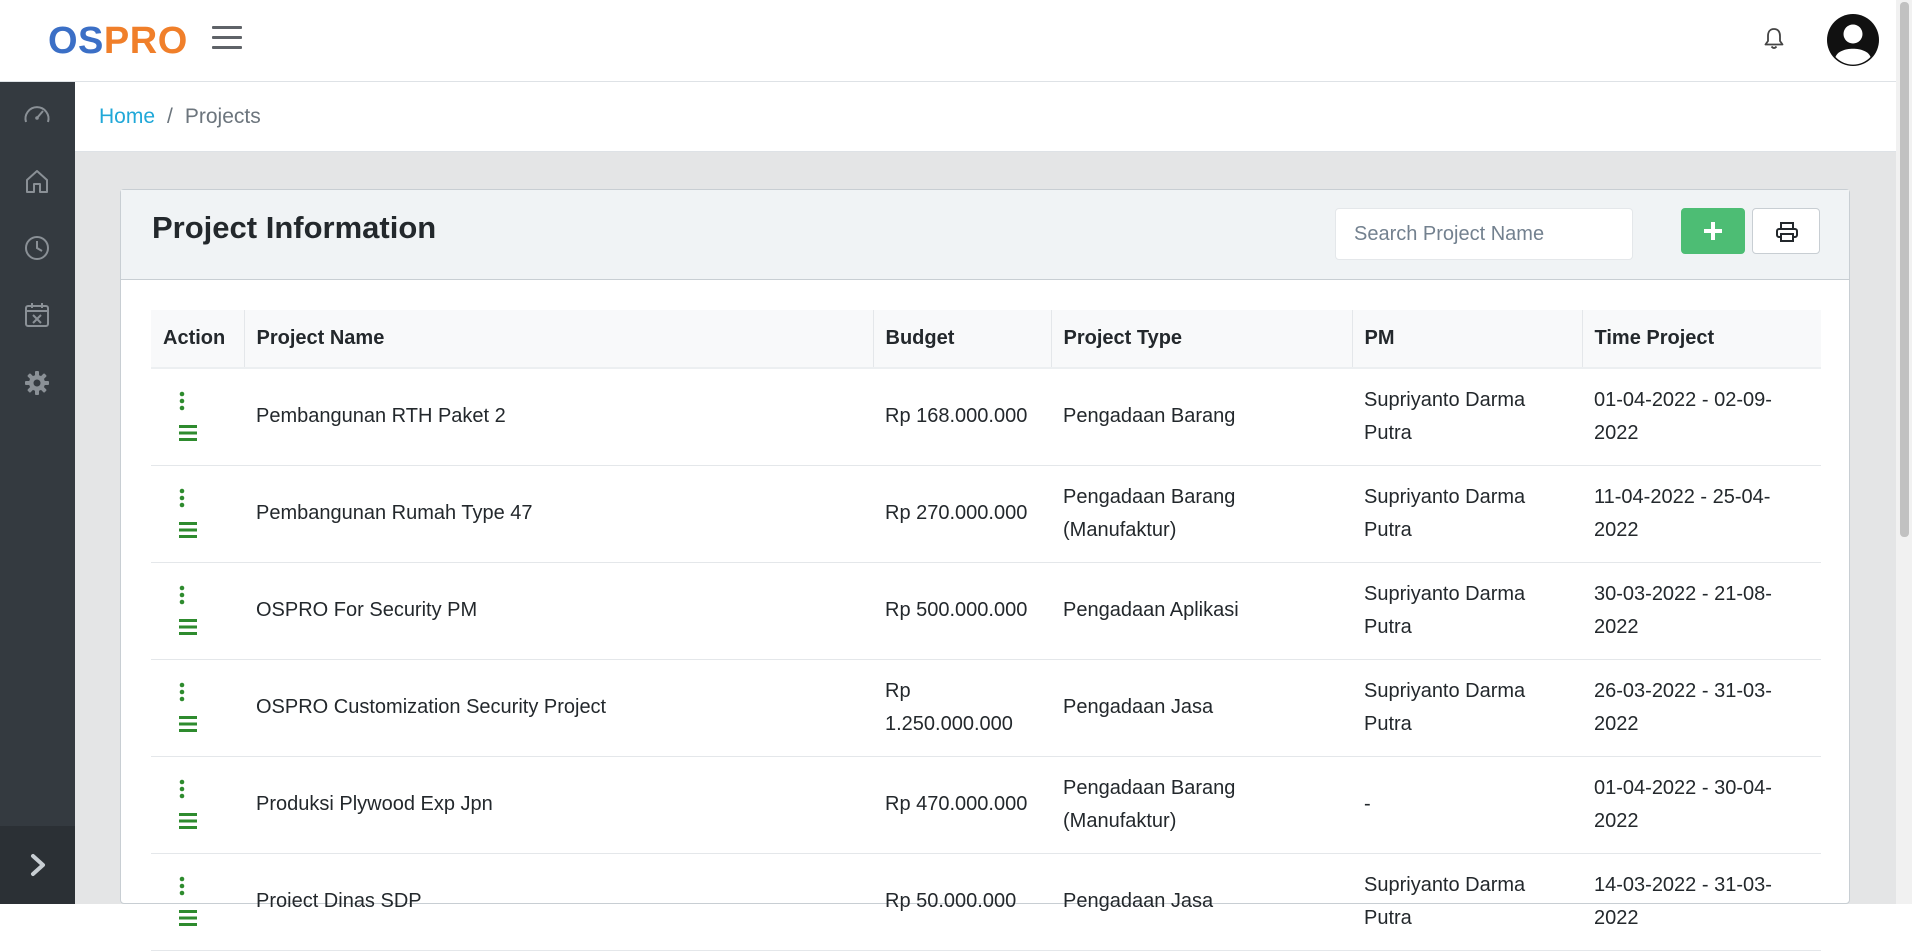 The width and height of the screenshot is (1912, 951). What do you see at coordinates (558, 611) in the screenshot?
I see `project-name-cell: OSPRO For Security PM` at bounding box center [558, 611].